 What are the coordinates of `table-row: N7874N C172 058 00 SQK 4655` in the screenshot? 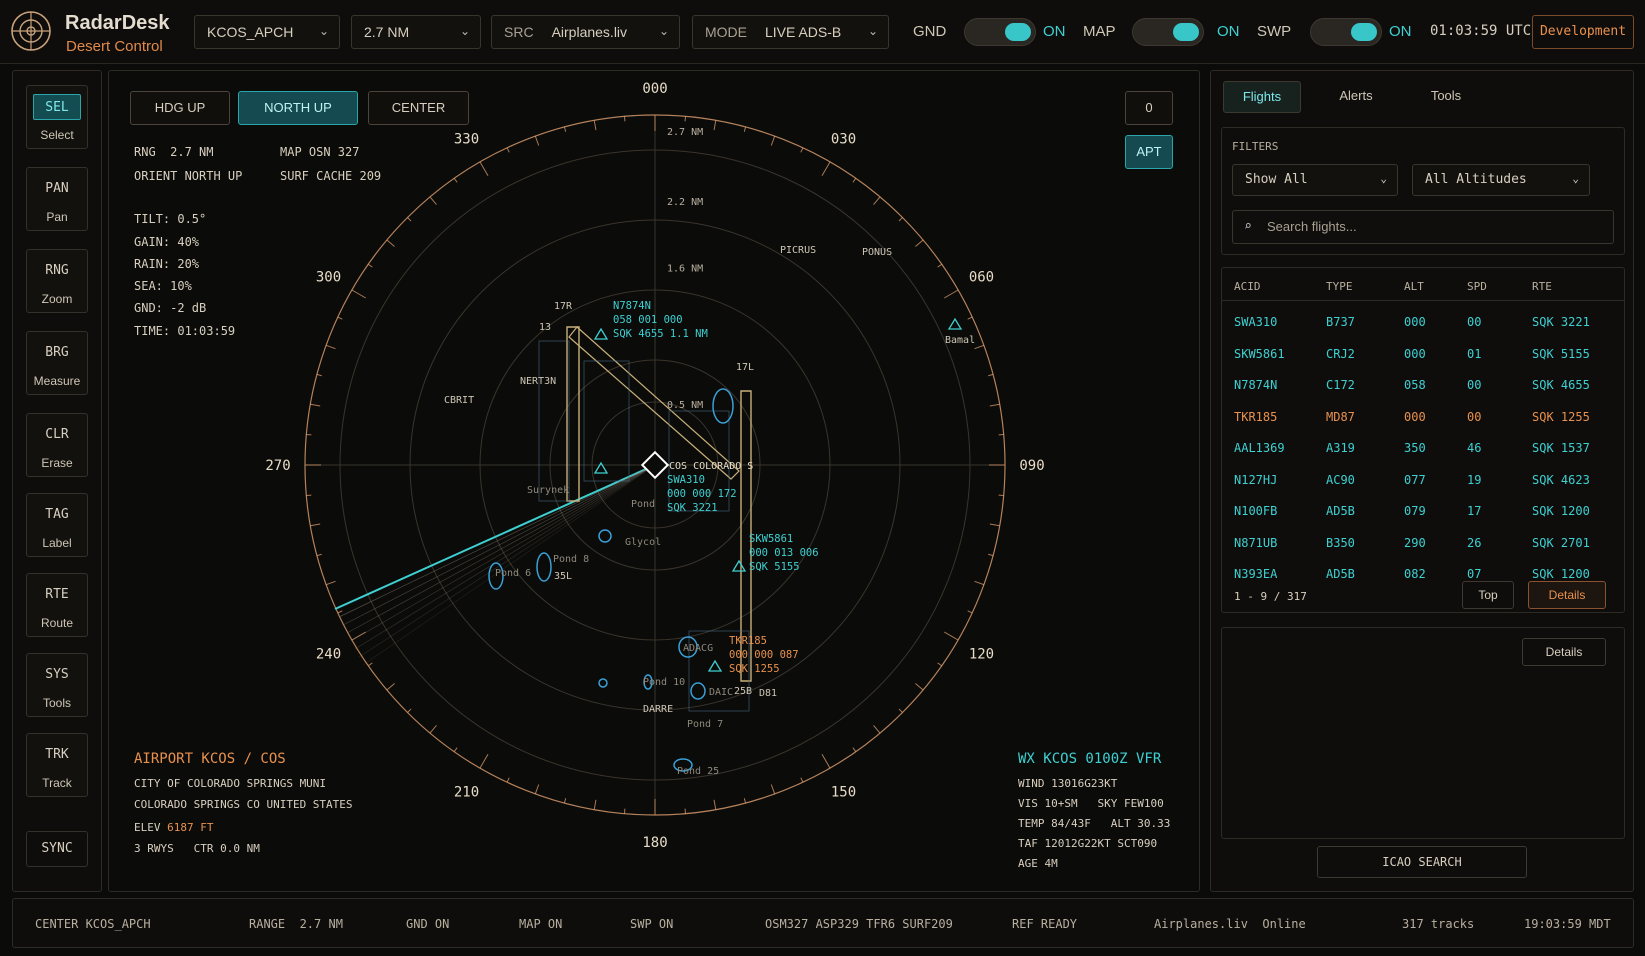 It's located at (1423, 385).